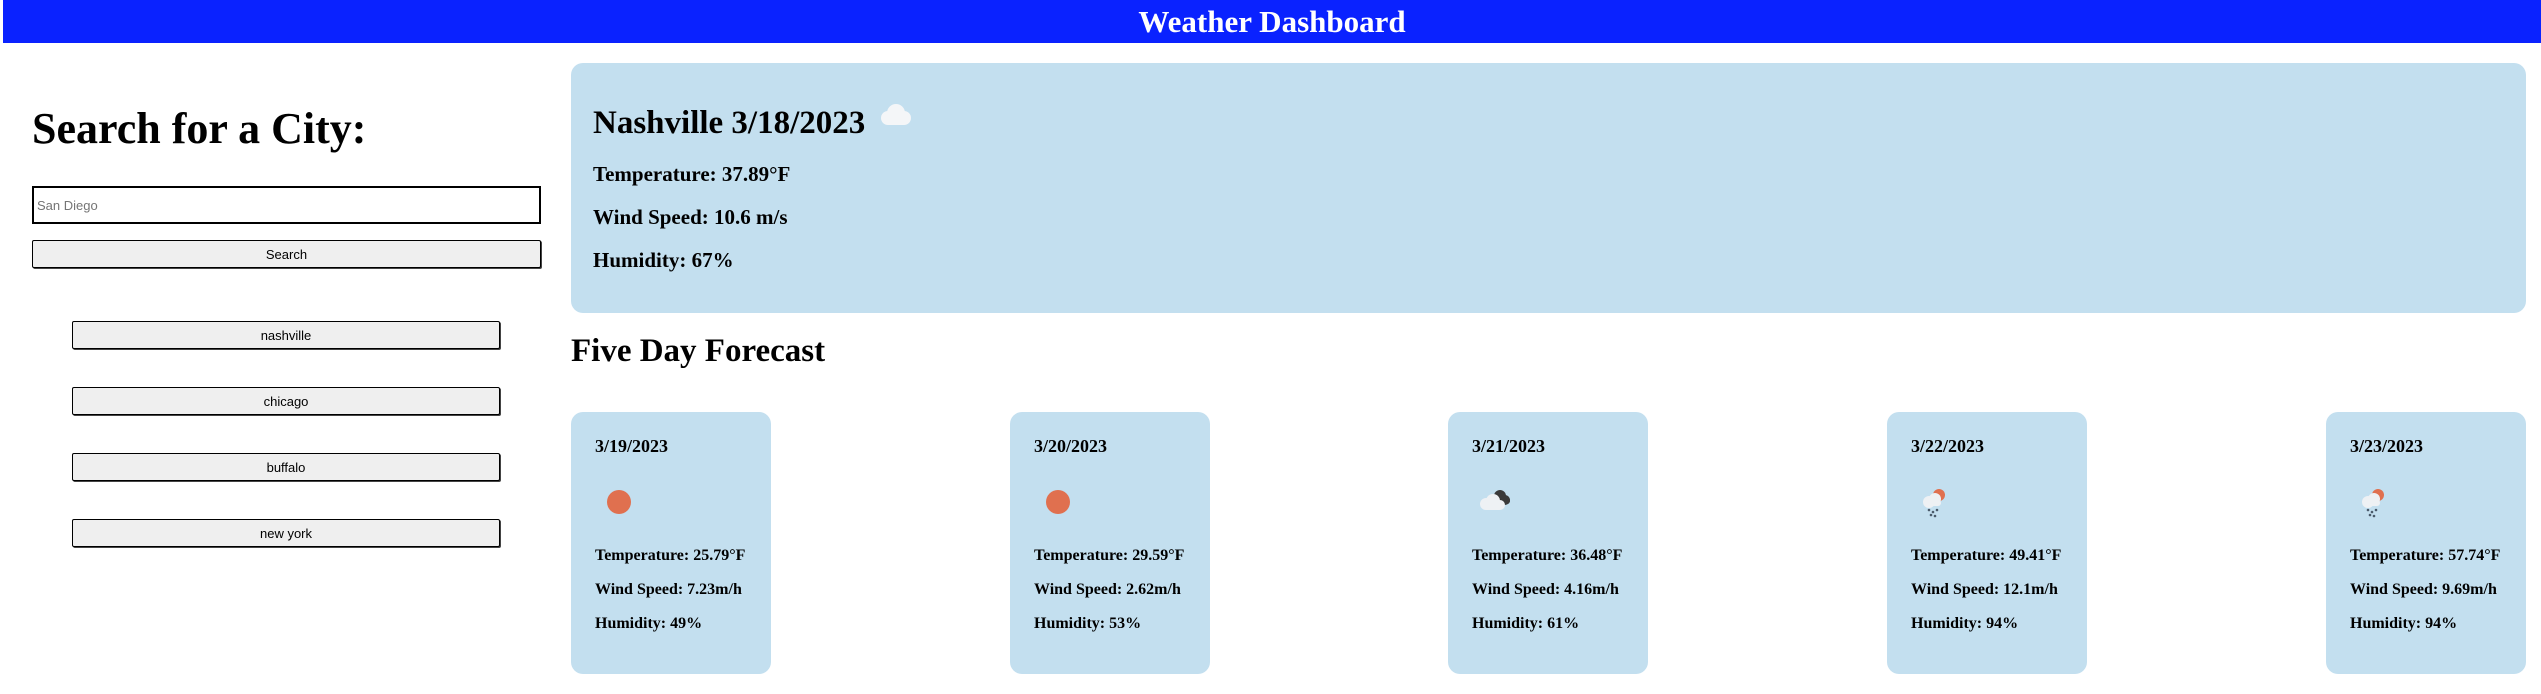 The image size is (2541, 694). I want to click on forecast-humidity: Humidity: 53%, so click(1088, 623).